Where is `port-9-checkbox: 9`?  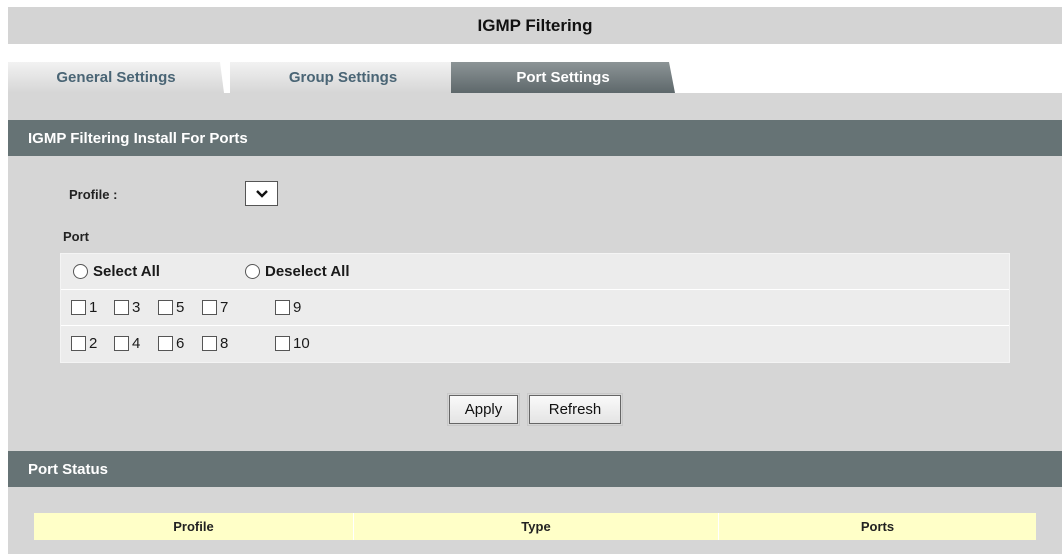
port-9-checkbox: 9 is located at coordinates (288, 307).